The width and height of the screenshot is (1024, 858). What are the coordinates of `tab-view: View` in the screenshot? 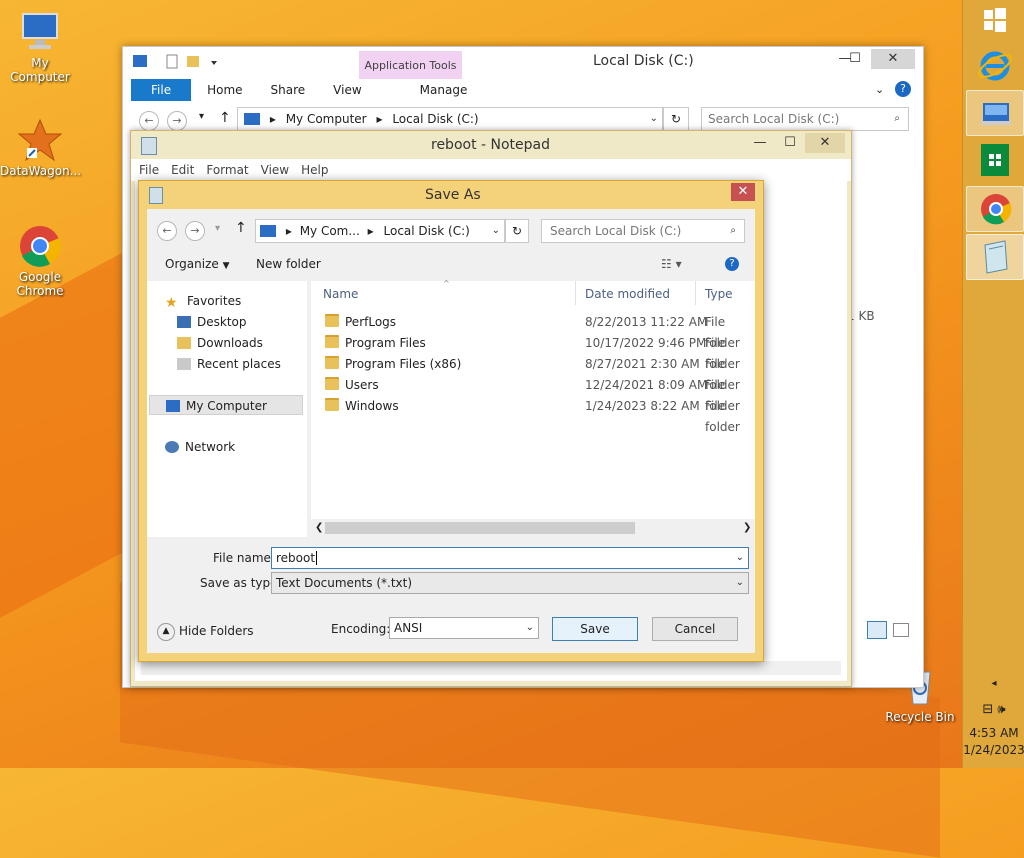 It's located at (347, 90).